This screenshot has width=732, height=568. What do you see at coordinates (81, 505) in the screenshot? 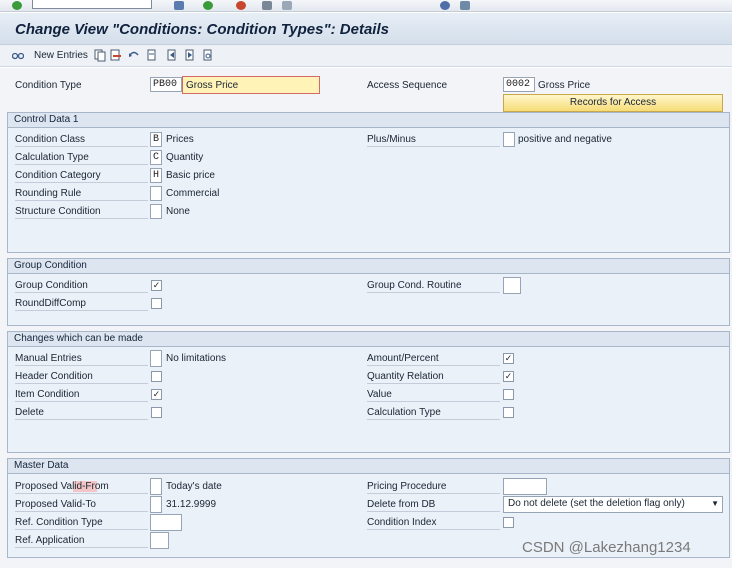
I see `valid-to-label: Proposed Valid-To` at bounding box center [81, 505].